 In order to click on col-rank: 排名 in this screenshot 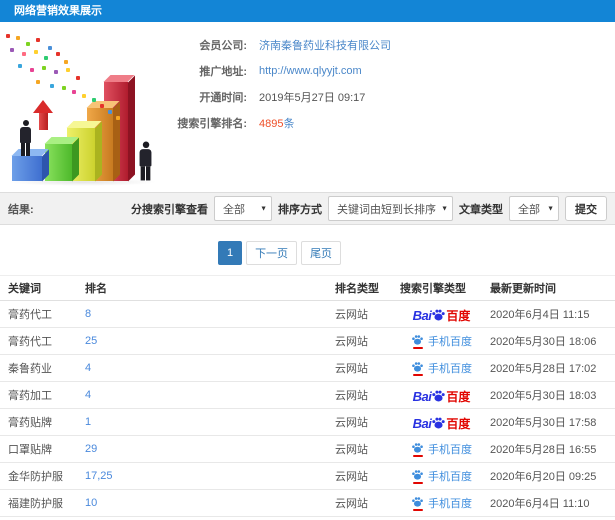, I will do `click(96, 289)`.